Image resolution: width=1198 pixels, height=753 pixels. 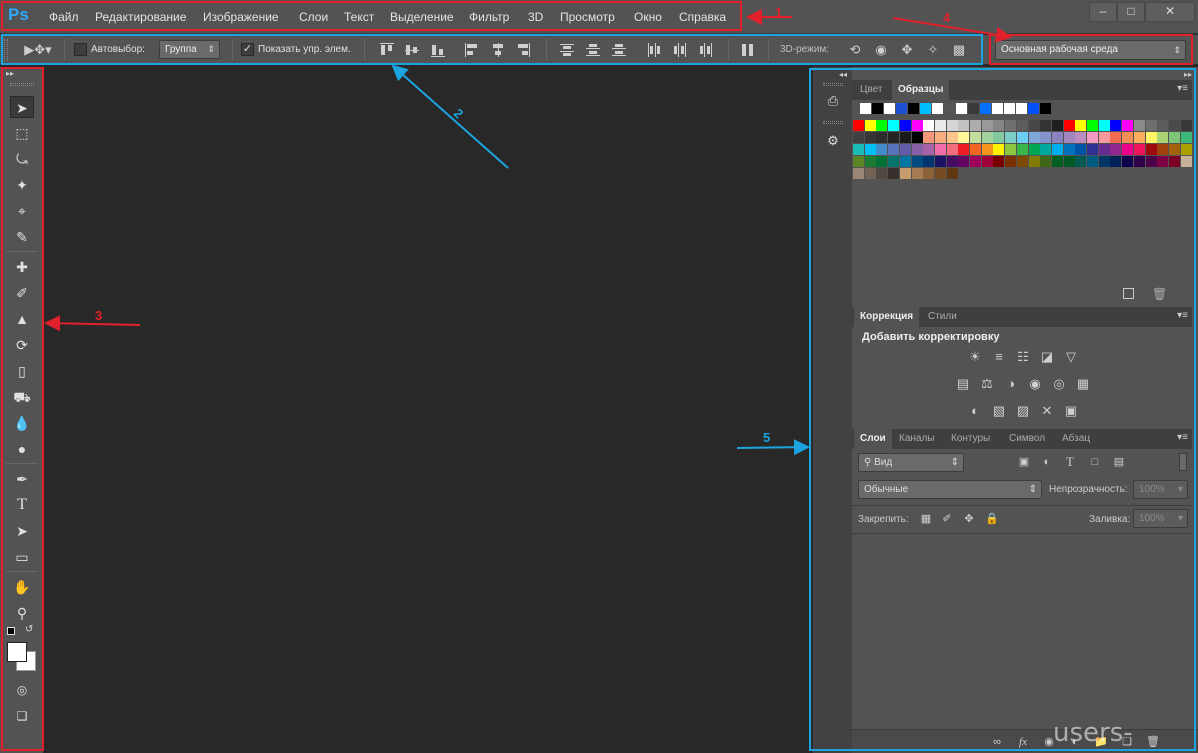 What do you see at coordinates (1023, 357) in the screenshot?
I see `curves-icon: ☷` at bounding box center [1023, 357].